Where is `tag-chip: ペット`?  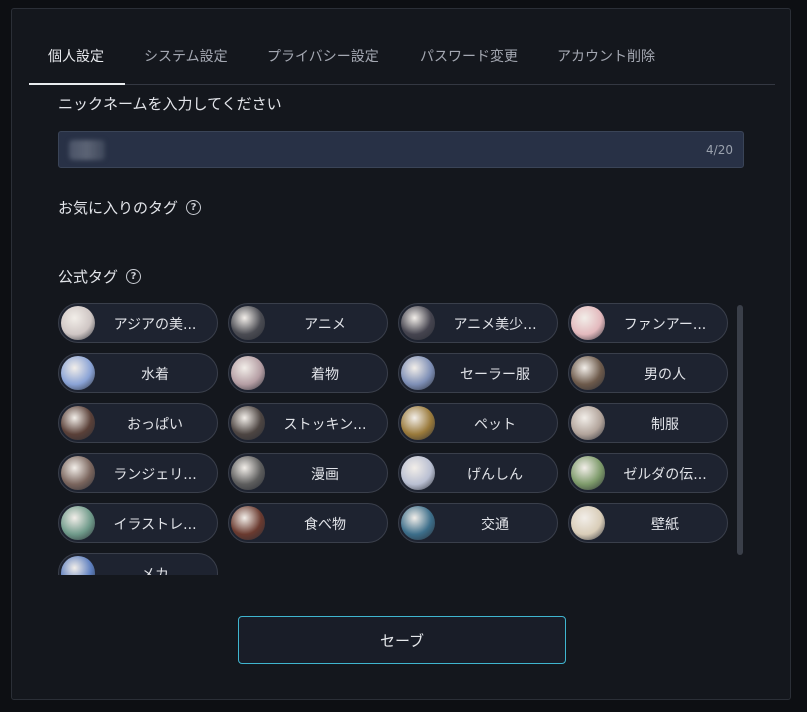
tag-chip: ペット is located at coordinates (478, 423).